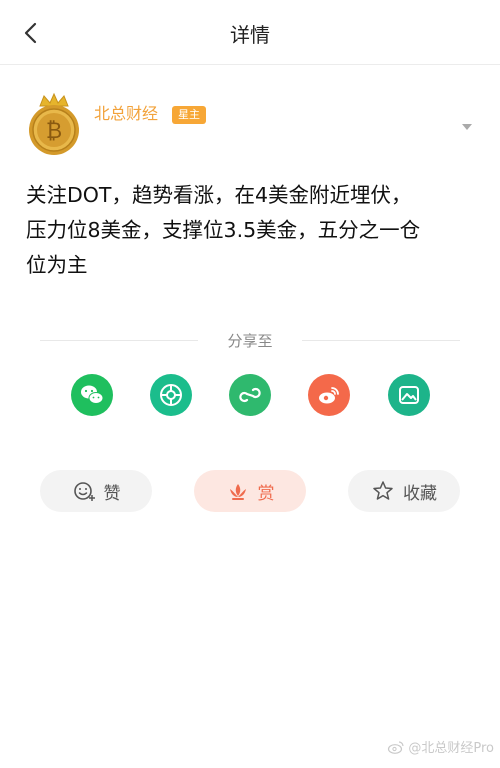 This screenshot has width=500, height=768. What do you see at coordinates (381, 340) in the screenshot?
I see `divider-right` at bounding box center [381, 340].